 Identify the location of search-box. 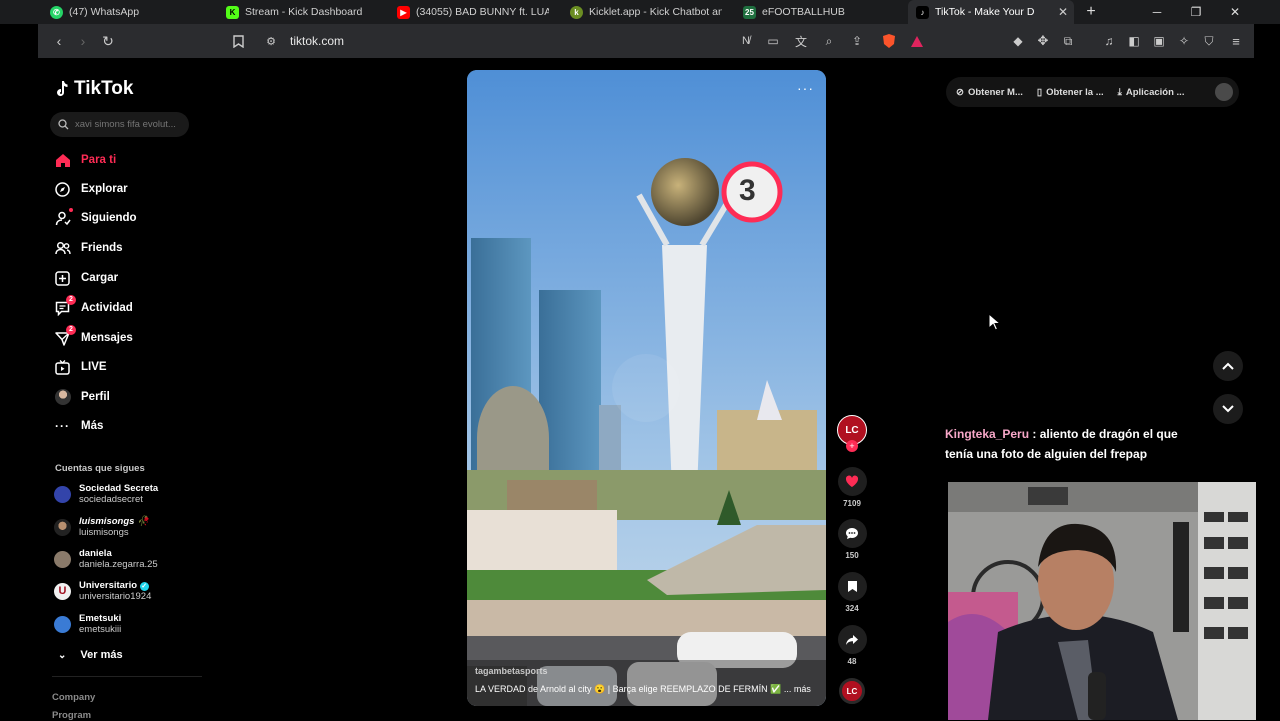
(119, 124).